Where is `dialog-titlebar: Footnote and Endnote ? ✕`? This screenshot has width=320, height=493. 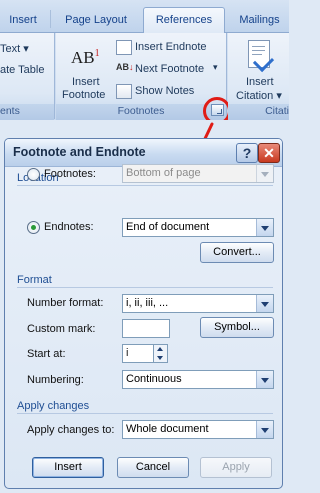
dialog-titlebar: Footnote and Endnote ? ✕ is located at coordinates (143, 153).